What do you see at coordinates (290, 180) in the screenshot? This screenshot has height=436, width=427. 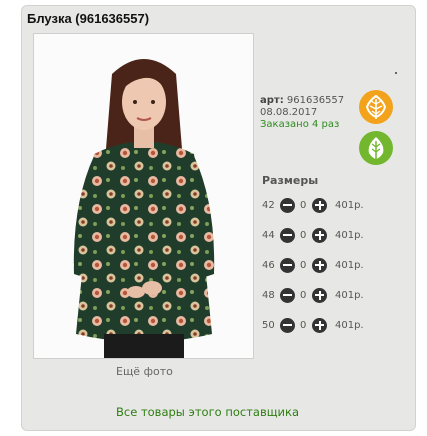 I see `sizes-title: Размеры` at bounding box center [290, 180].